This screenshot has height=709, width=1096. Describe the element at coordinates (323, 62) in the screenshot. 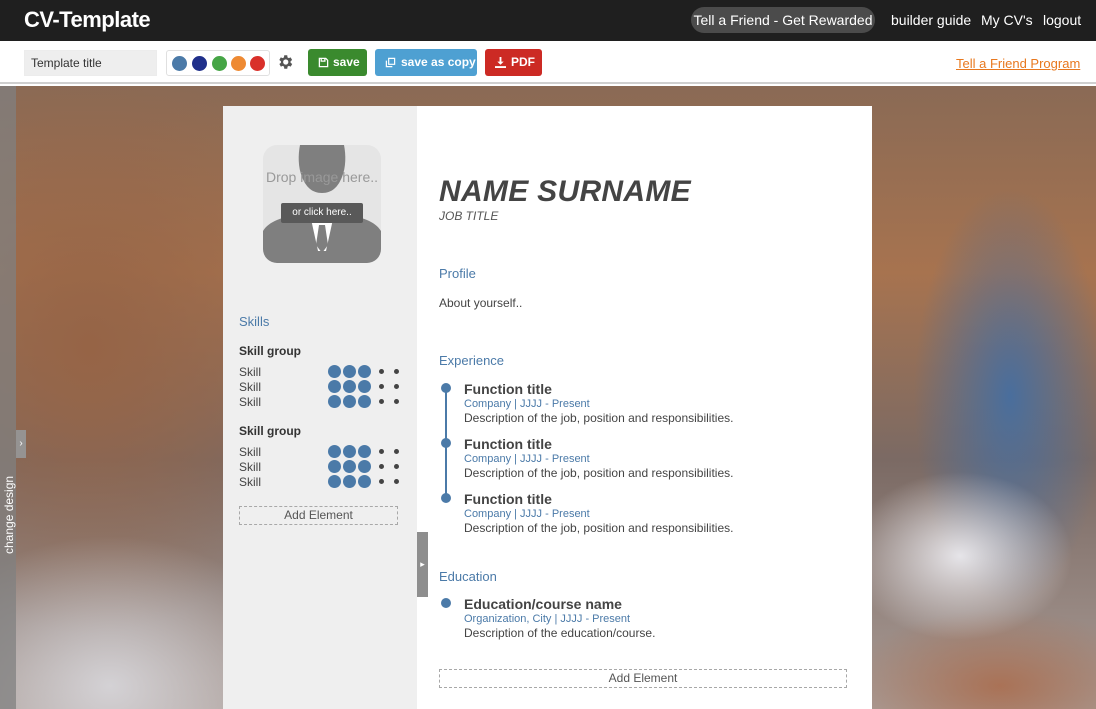

I see `save-icon` at that location.